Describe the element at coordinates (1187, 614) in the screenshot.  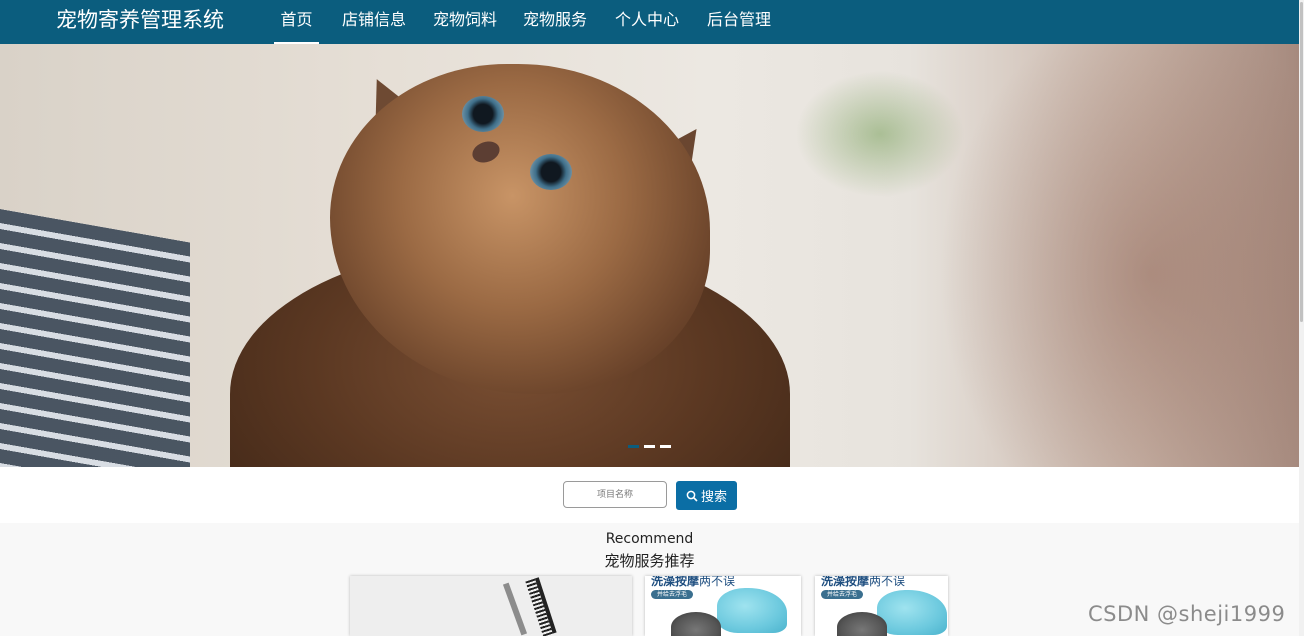
I see `csdn-watermark: CSDN @sheji1999` at that location.